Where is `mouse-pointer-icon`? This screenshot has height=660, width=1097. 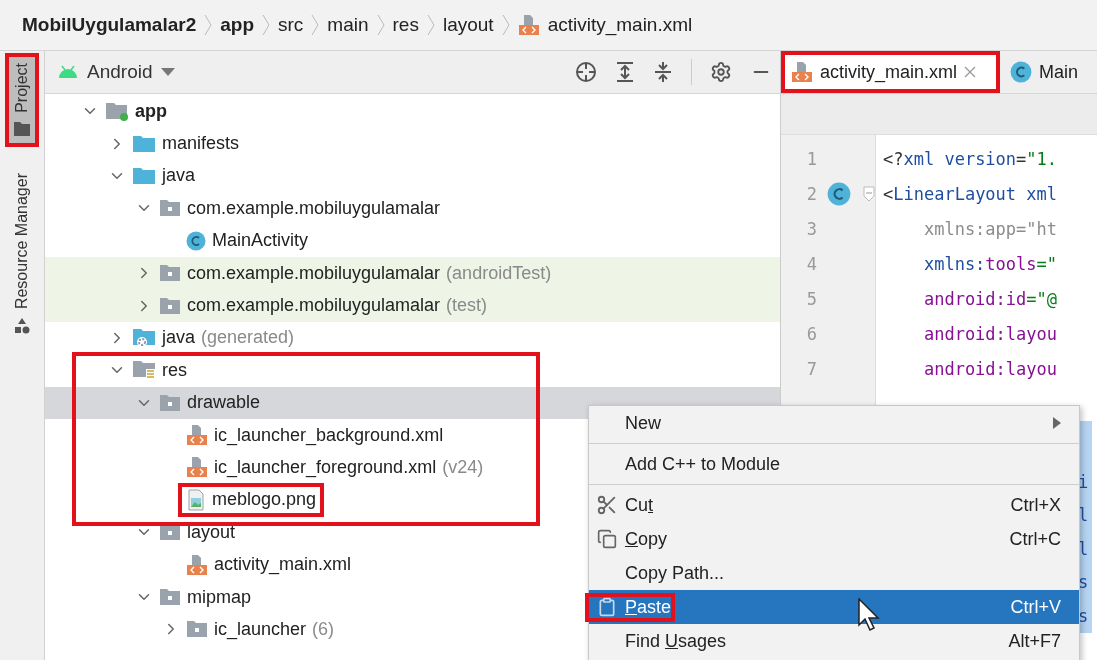
mouse-pointer-icon is located at coordinates (869, 615).